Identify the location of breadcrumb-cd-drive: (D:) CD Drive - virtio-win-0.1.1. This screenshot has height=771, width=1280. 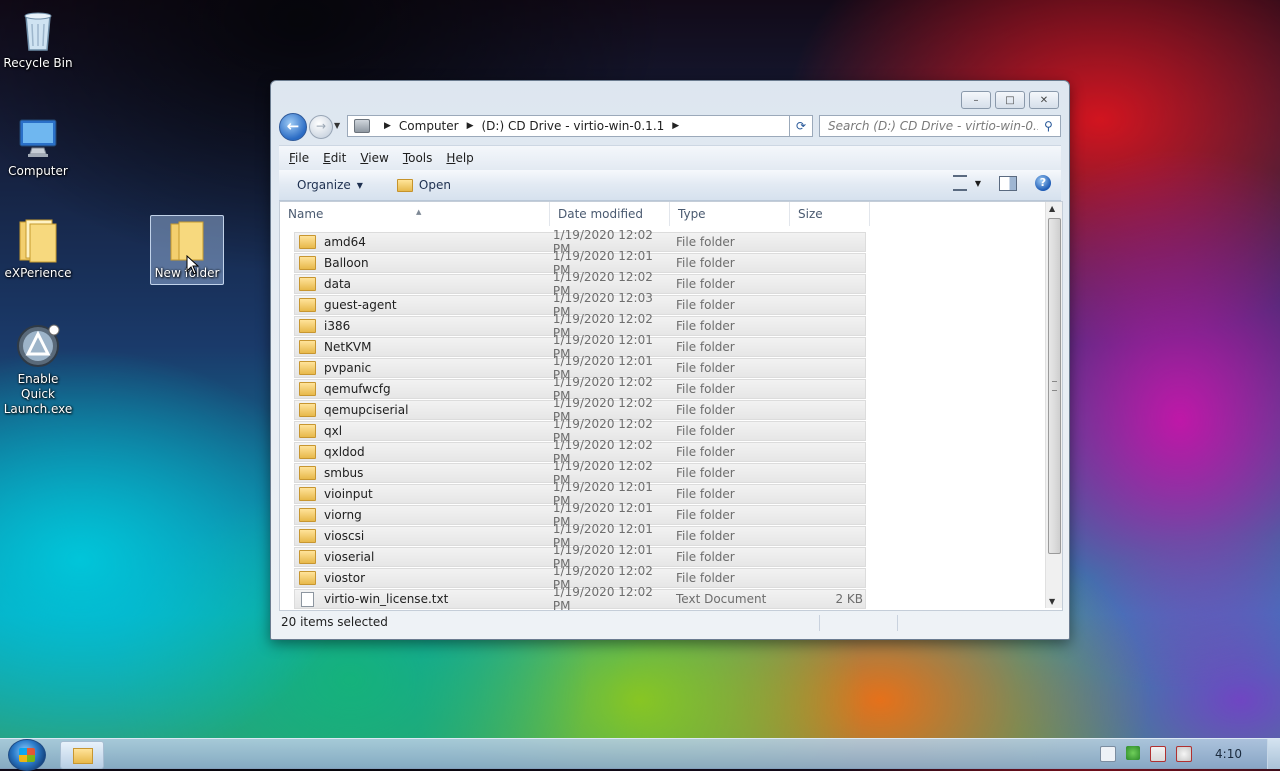
(573, 126).